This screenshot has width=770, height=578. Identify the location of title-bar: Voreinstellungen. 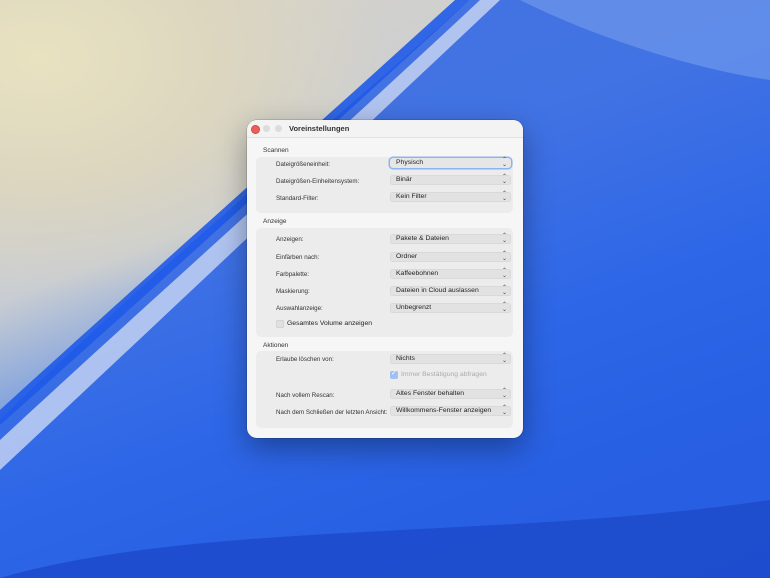
(385, 129).